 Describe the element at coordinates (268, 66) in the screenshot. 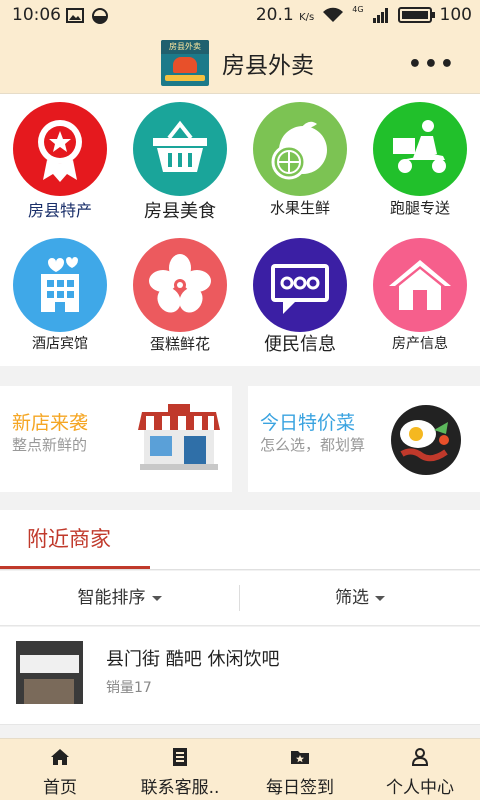

I see `page-title: 房县外卖` at that location.